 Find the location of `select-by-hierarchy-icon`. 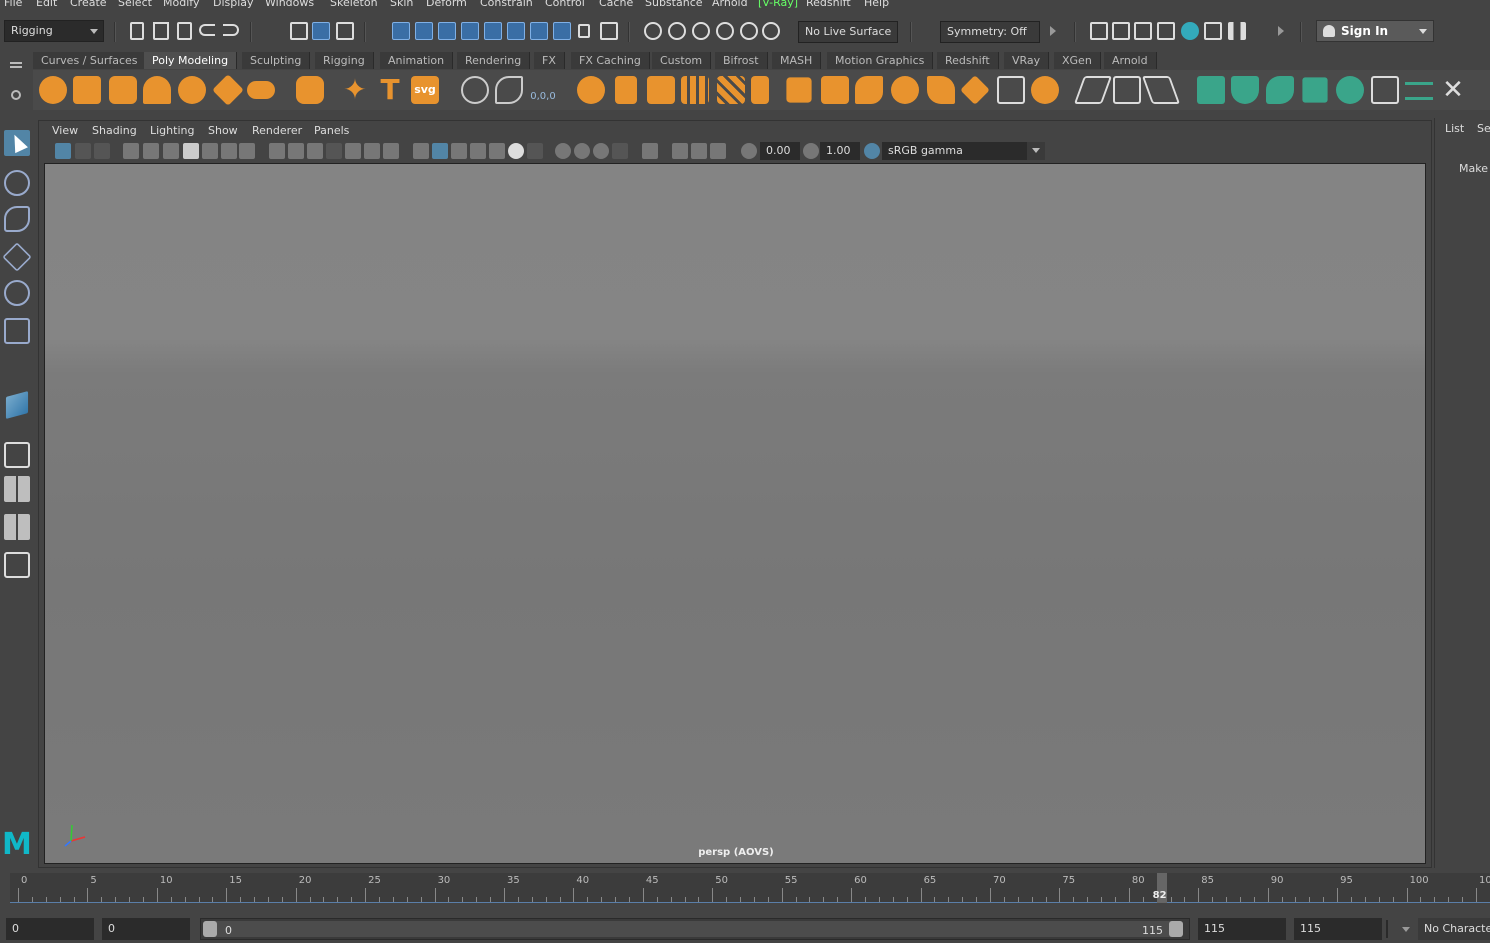

select-by-hierarchy-icon is located at coordinates (299, 31).